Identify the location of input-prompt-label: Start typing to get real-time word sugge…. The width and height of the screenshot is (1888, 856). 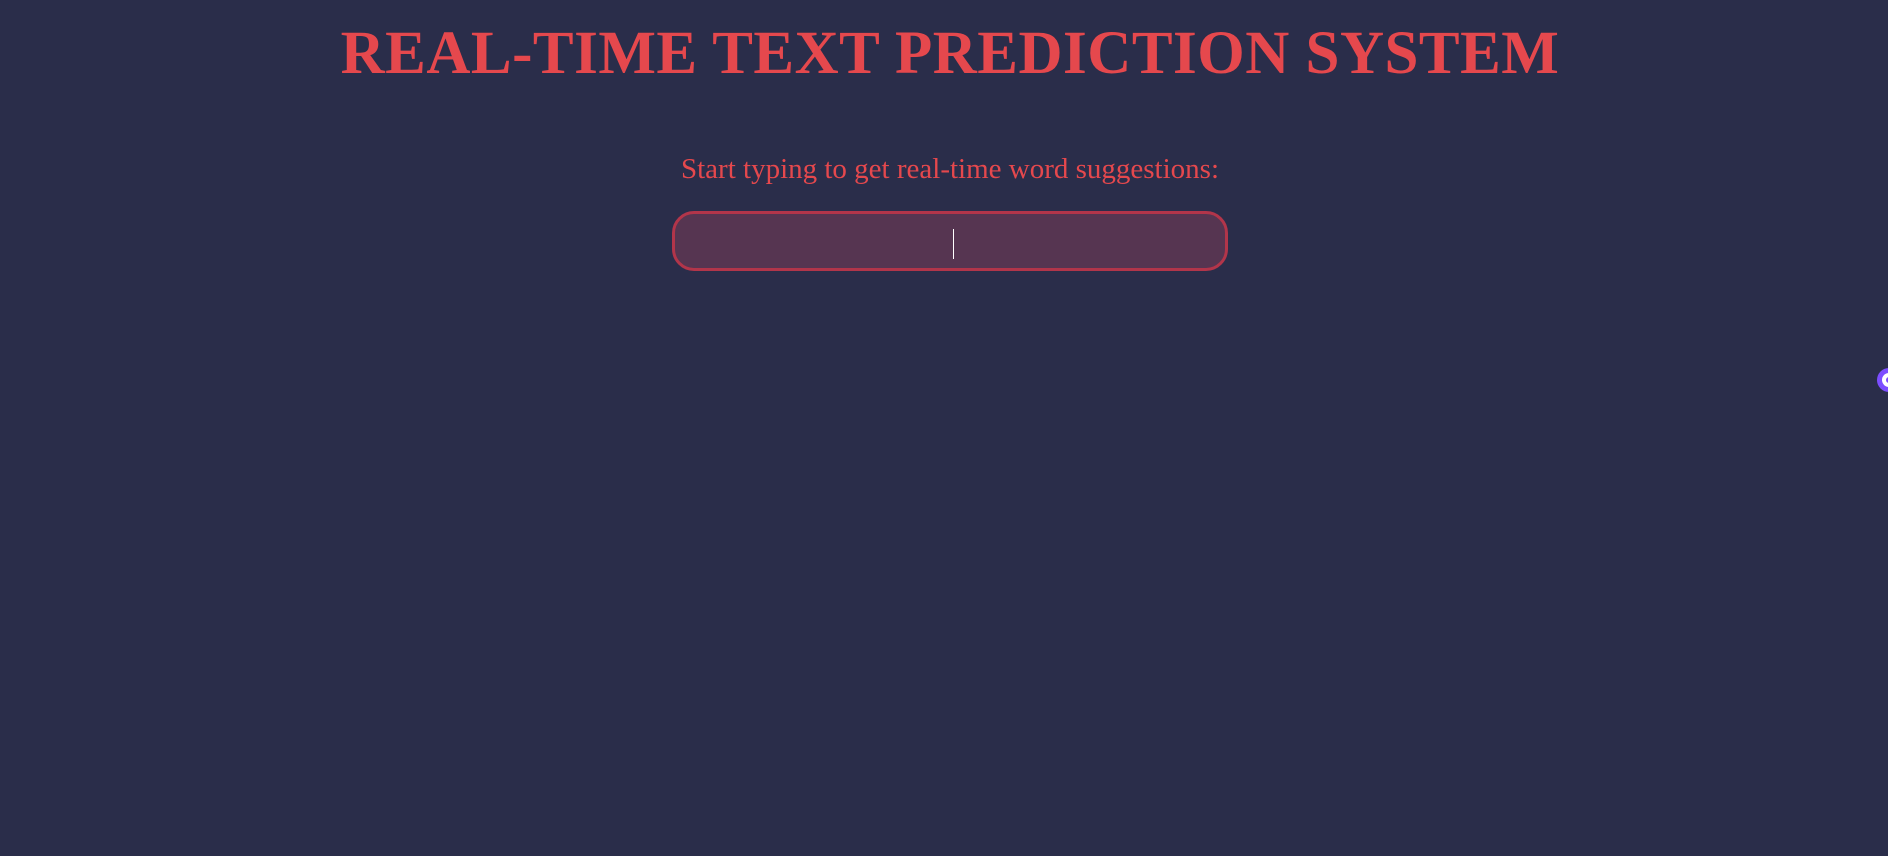
(950, 169).